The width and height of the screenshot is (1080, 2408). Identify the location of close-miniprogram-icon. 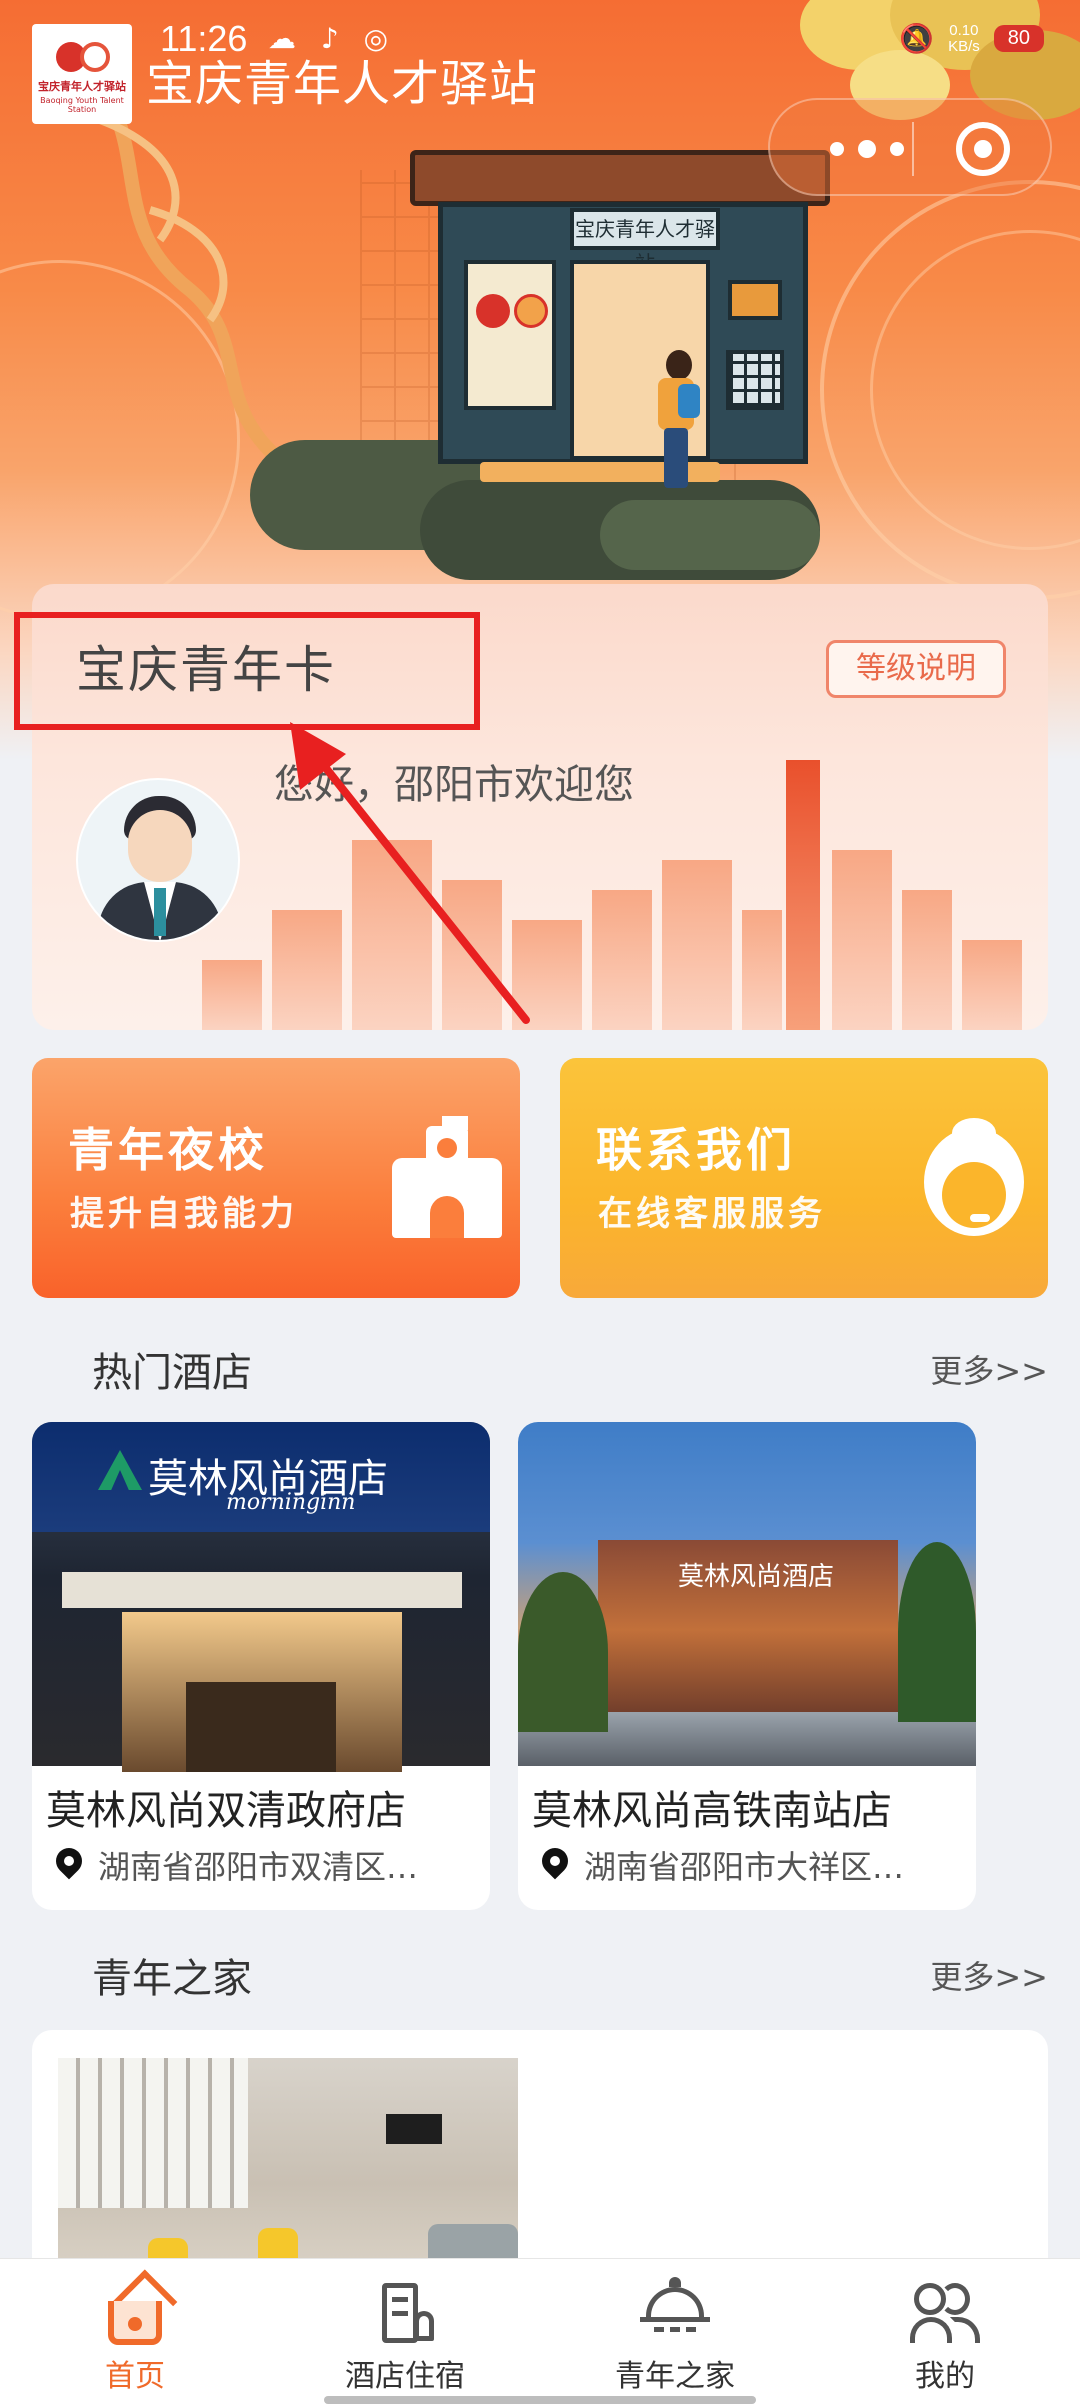
(983, 149).